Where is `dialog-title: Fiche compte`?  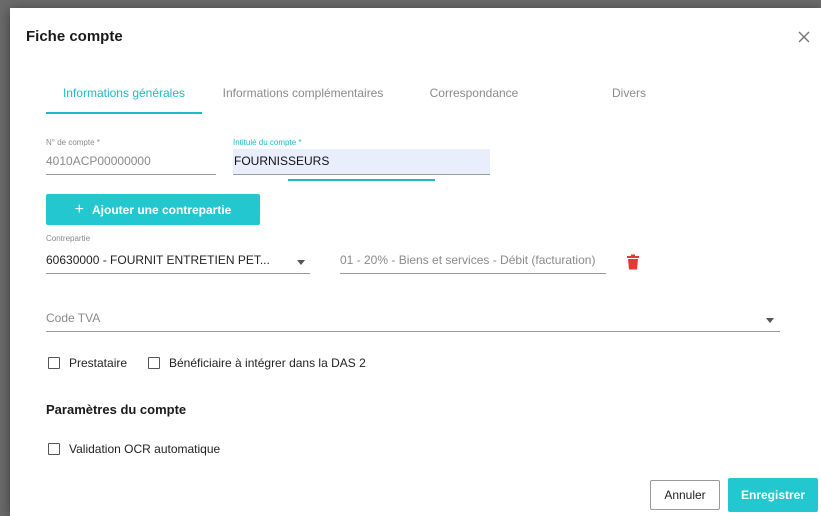
dialog-title: Fiche compte is located at coordinates (74, 36).